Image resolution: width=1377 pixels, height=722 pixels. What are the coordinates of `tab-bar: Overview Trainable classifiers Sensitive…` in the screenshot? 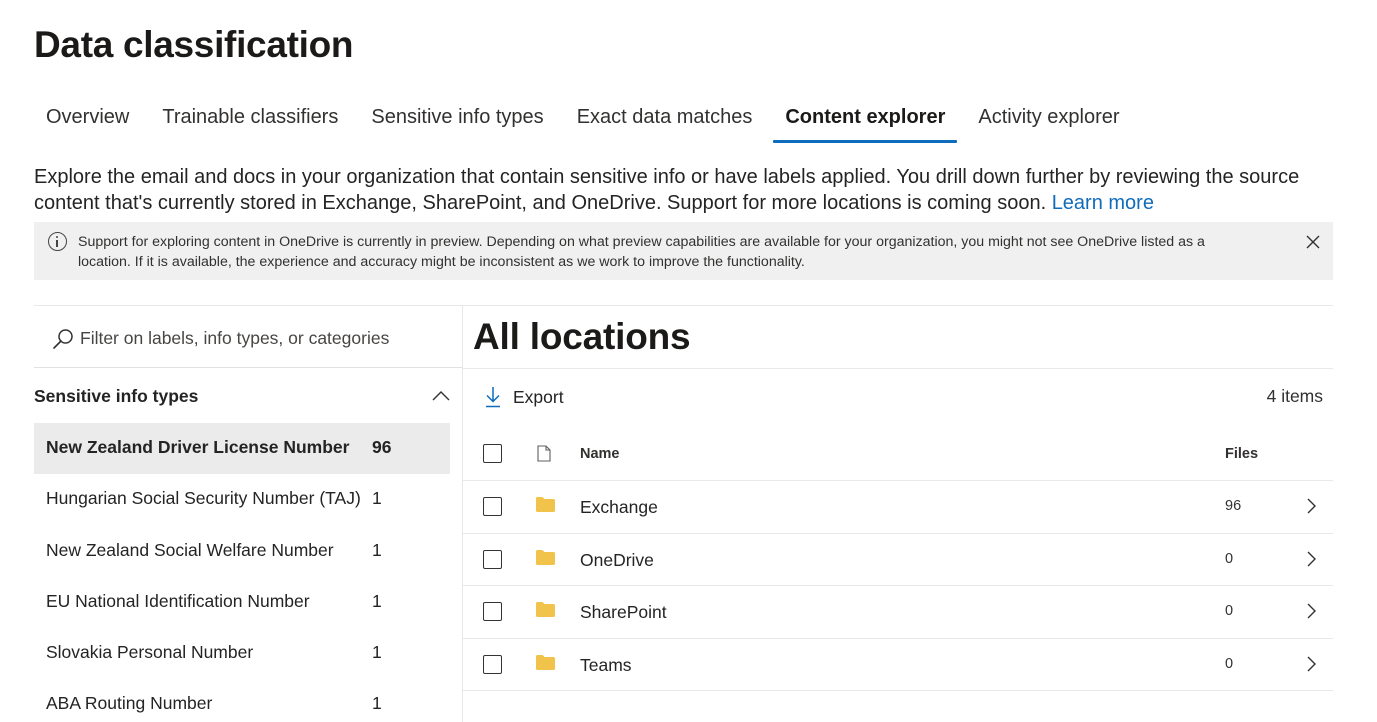 It's located at (587, 123).